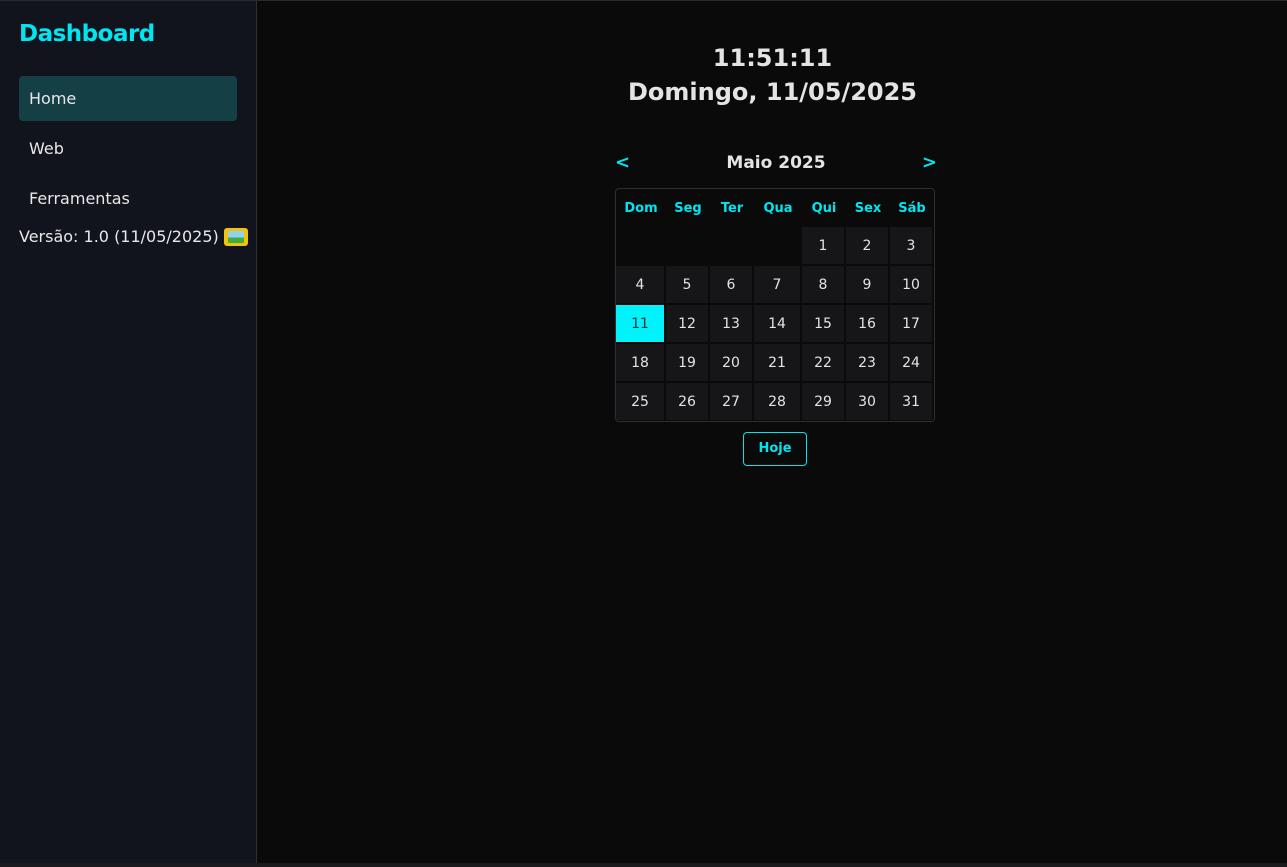  I want to click on calendar-day: 29, so click(824, 402).